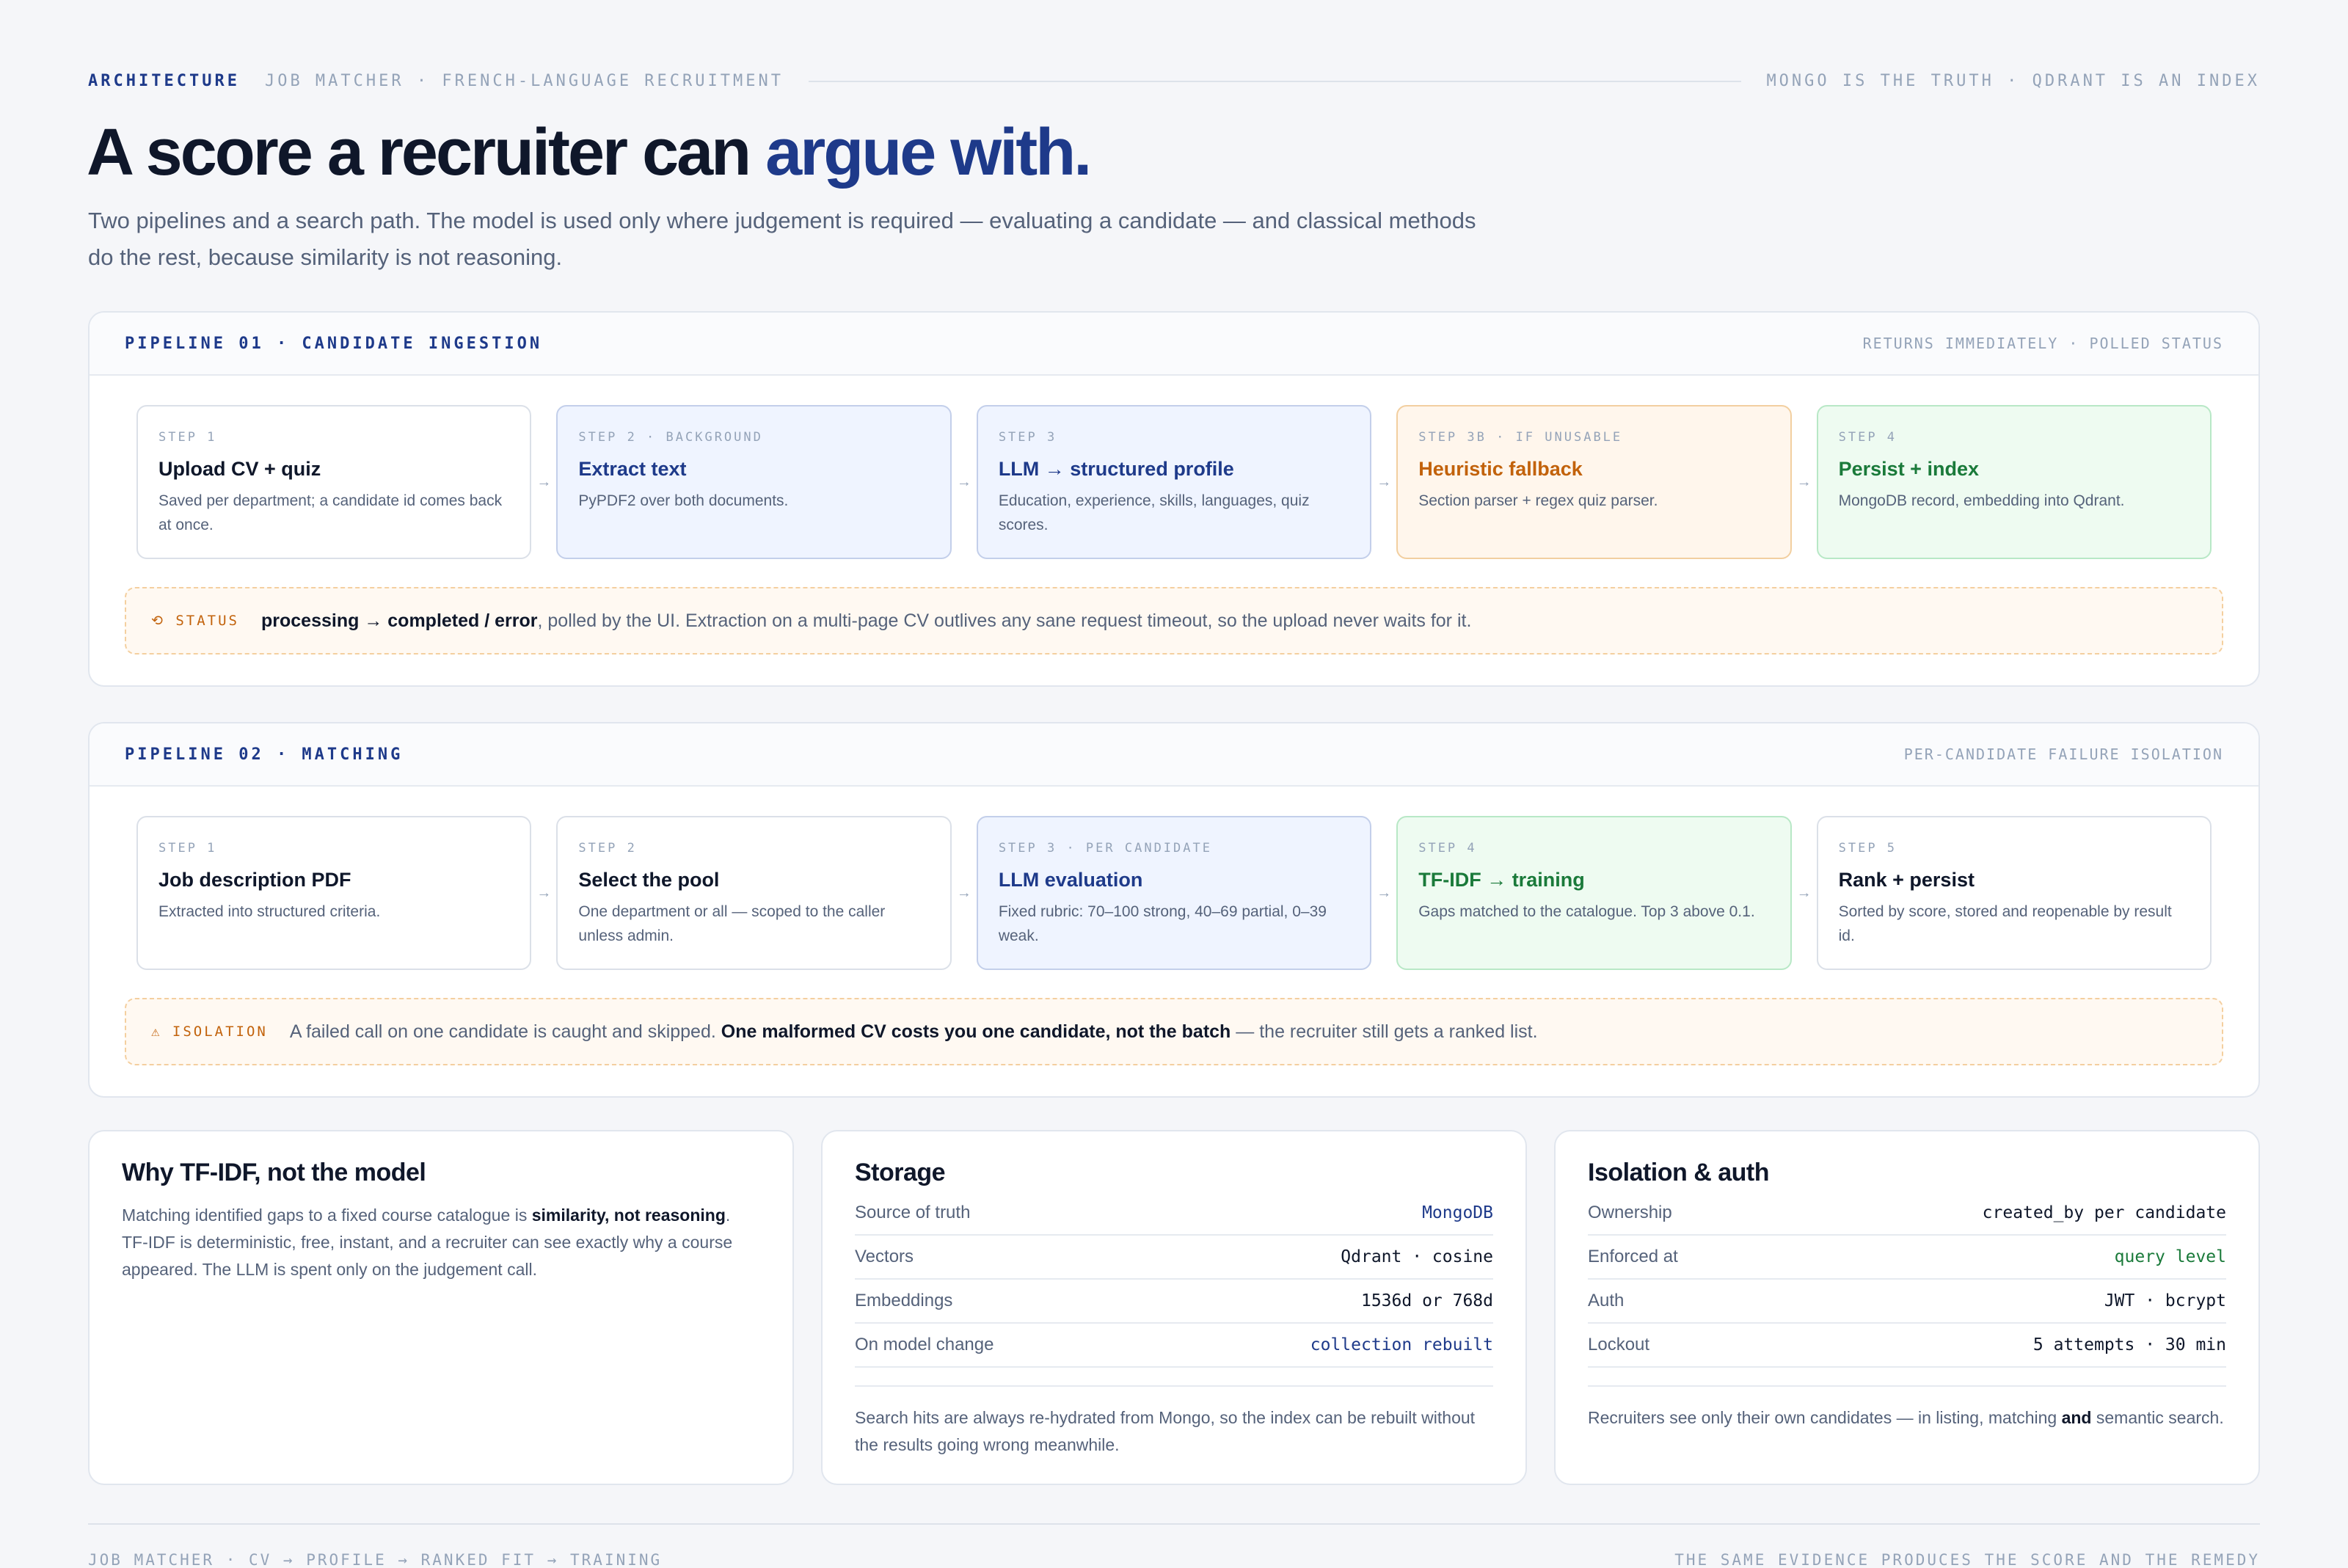 This screenshot has width=2348, height=1568. I want to click on kv-key: Ownership, so click(1630, 1212).